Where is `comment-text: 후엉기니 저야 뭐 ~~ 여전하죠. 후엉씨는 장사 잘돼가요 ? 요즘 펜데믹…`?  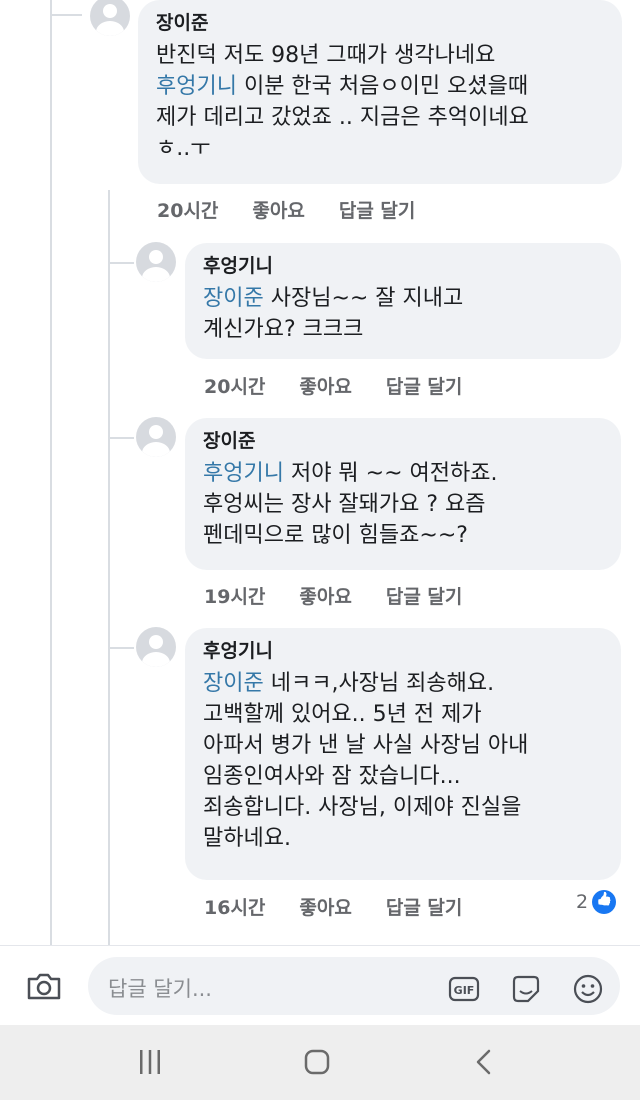 comment-text: 후엉기니 저야 뭐 ~~ 여전하죠. 후엉씨는 장사 잘돼가요 ? 요즘 펜데믹… is located at coordinates (350, 504).